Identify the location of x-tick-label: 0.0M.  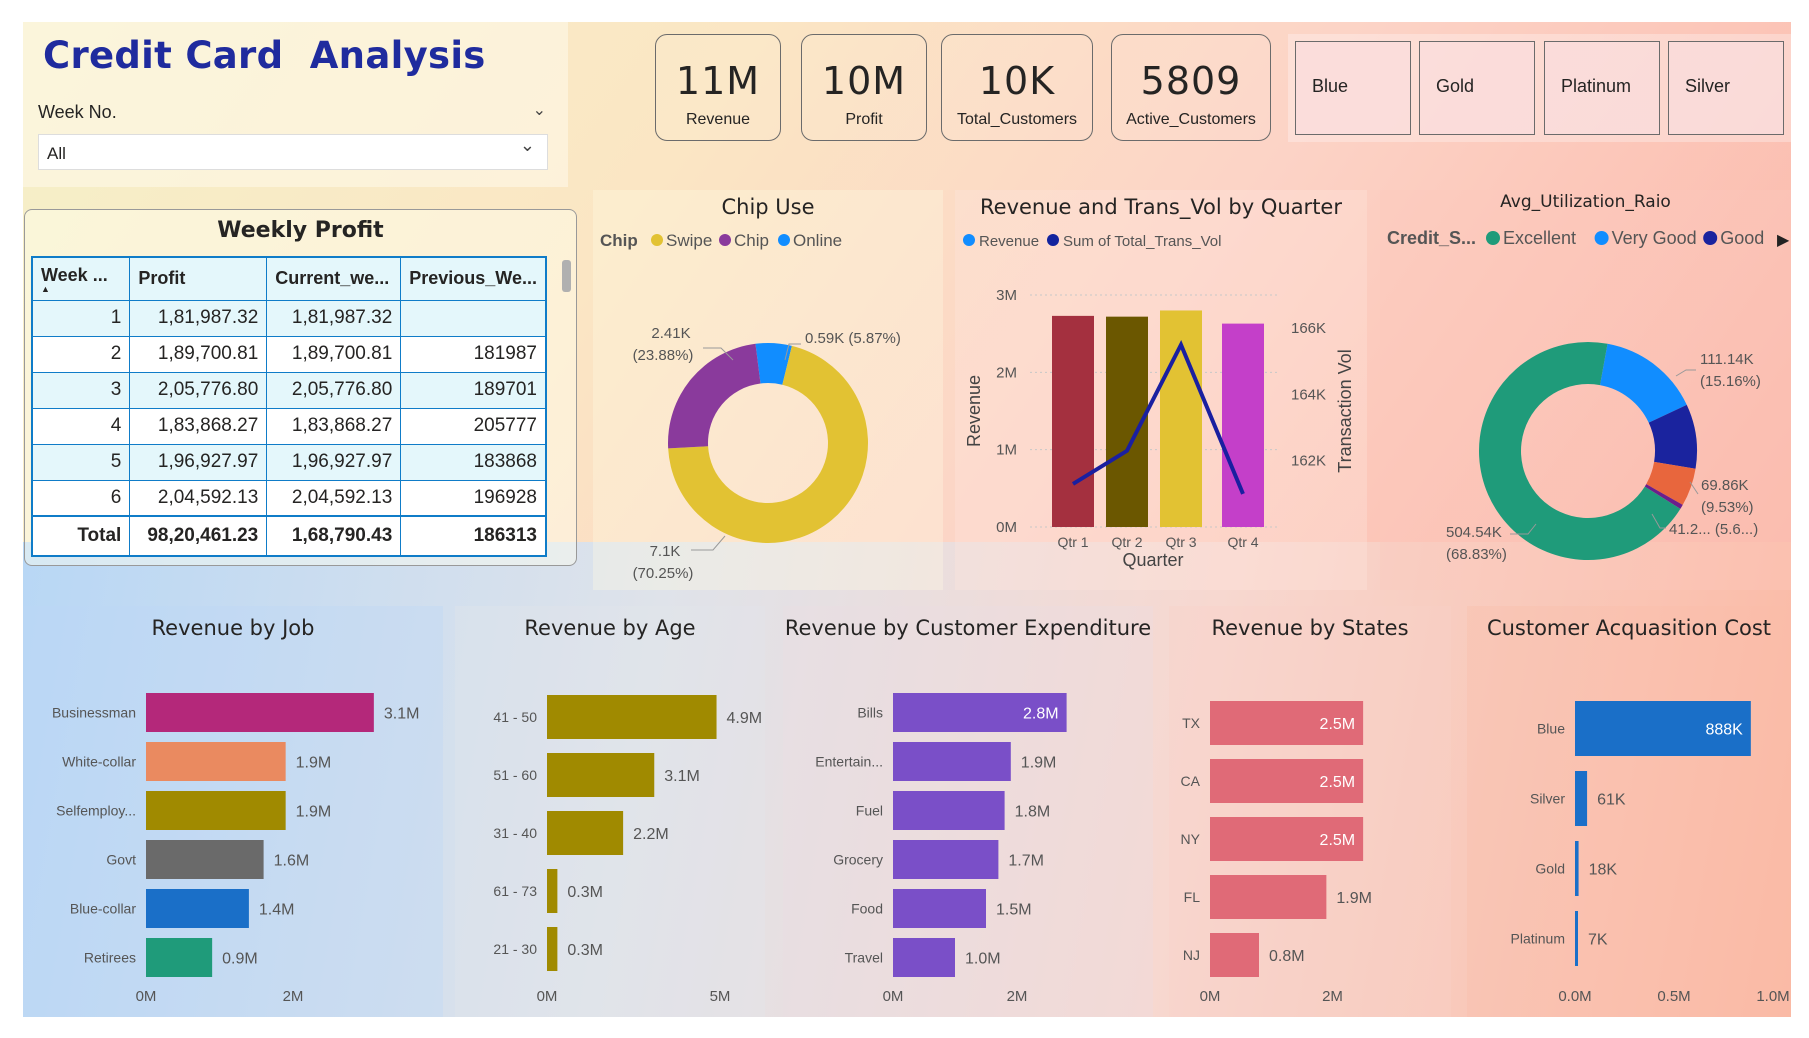
(1574, 996).